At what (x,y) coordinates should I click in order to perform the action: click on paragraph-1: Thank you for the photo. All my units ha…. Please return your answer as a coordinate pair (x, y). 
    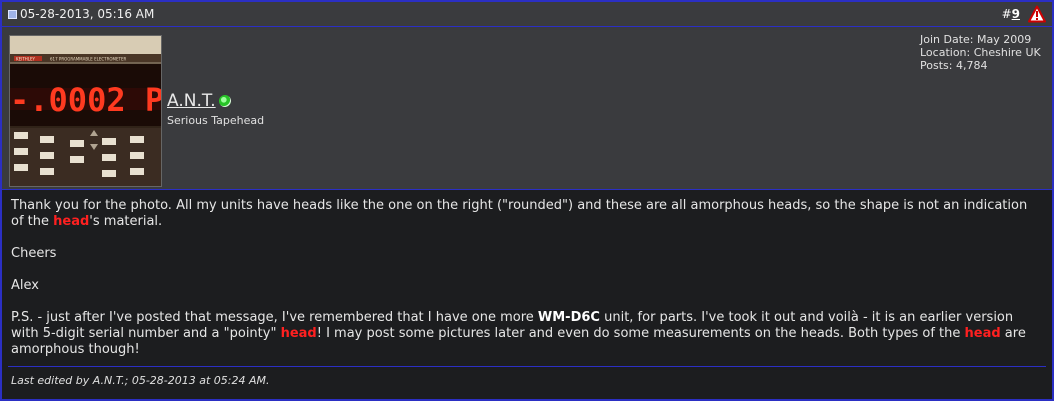
    Looking at the image, I should click on (527, 214).